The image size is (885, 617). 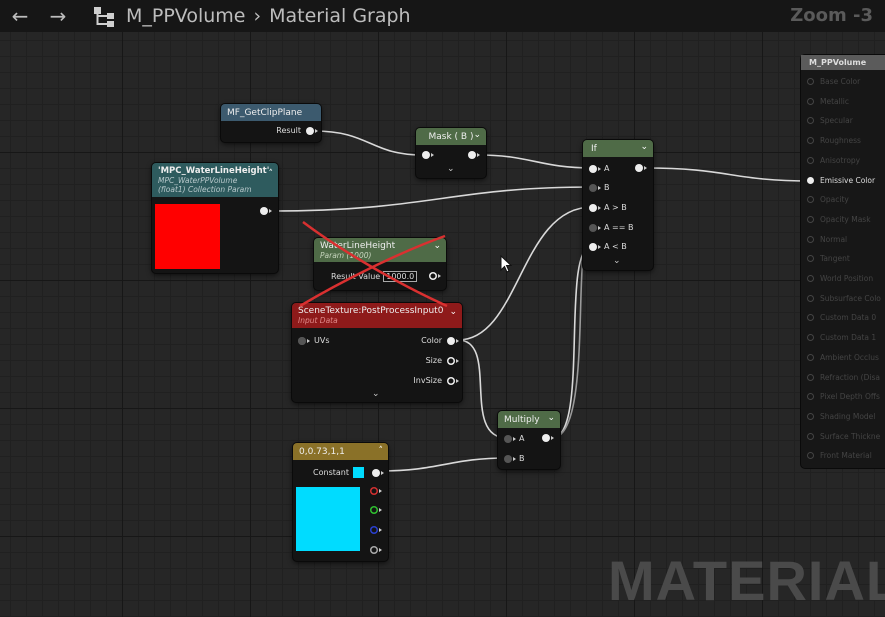 What do you see at coordinates (442, 360) in the screenshot?
I see `output-pin-row: Size` at bounding box center [442, 360].